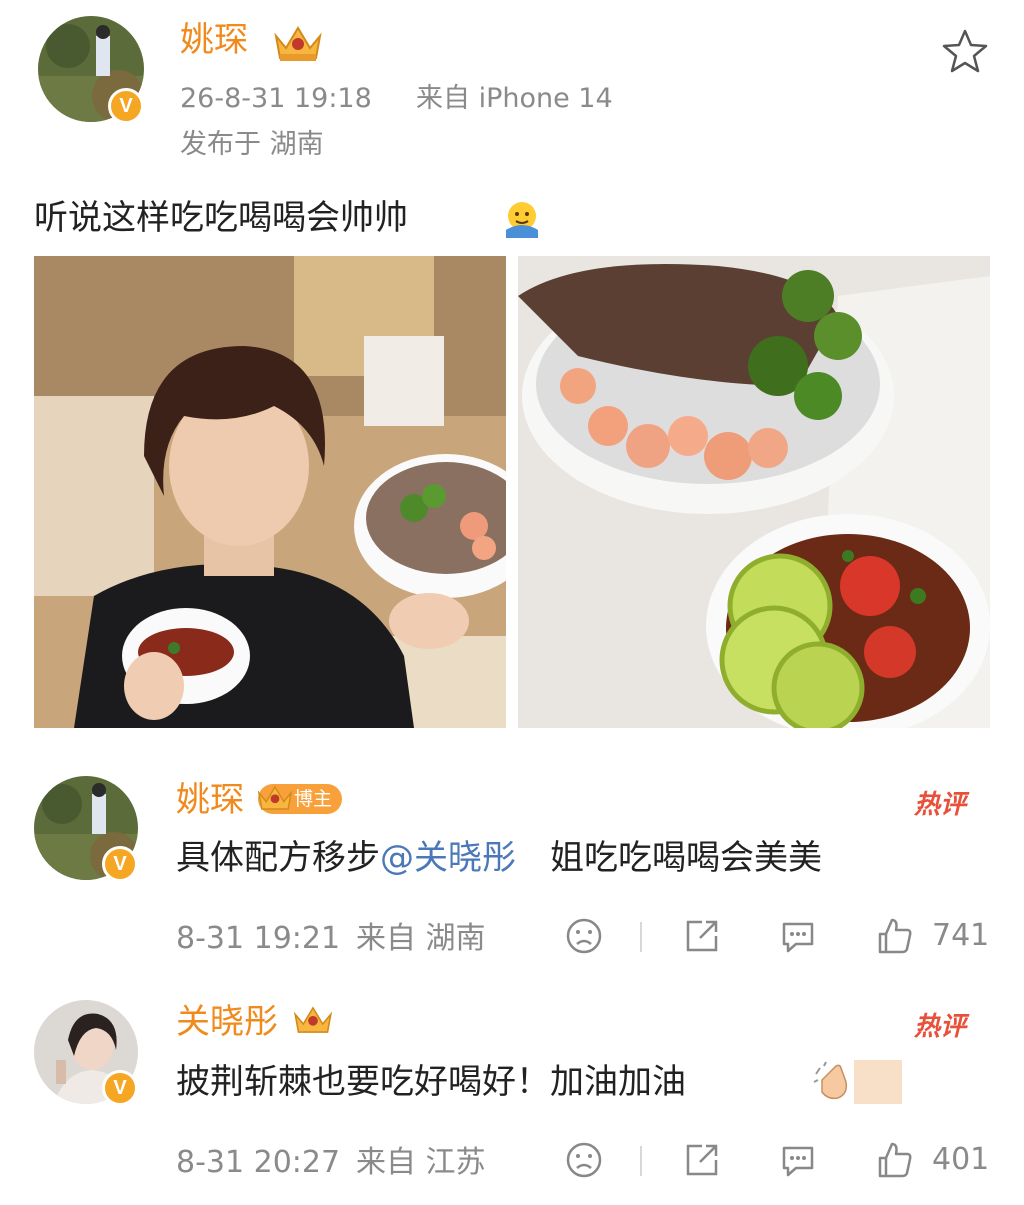  I want to click on like-count: 401, so click(961, 1159).